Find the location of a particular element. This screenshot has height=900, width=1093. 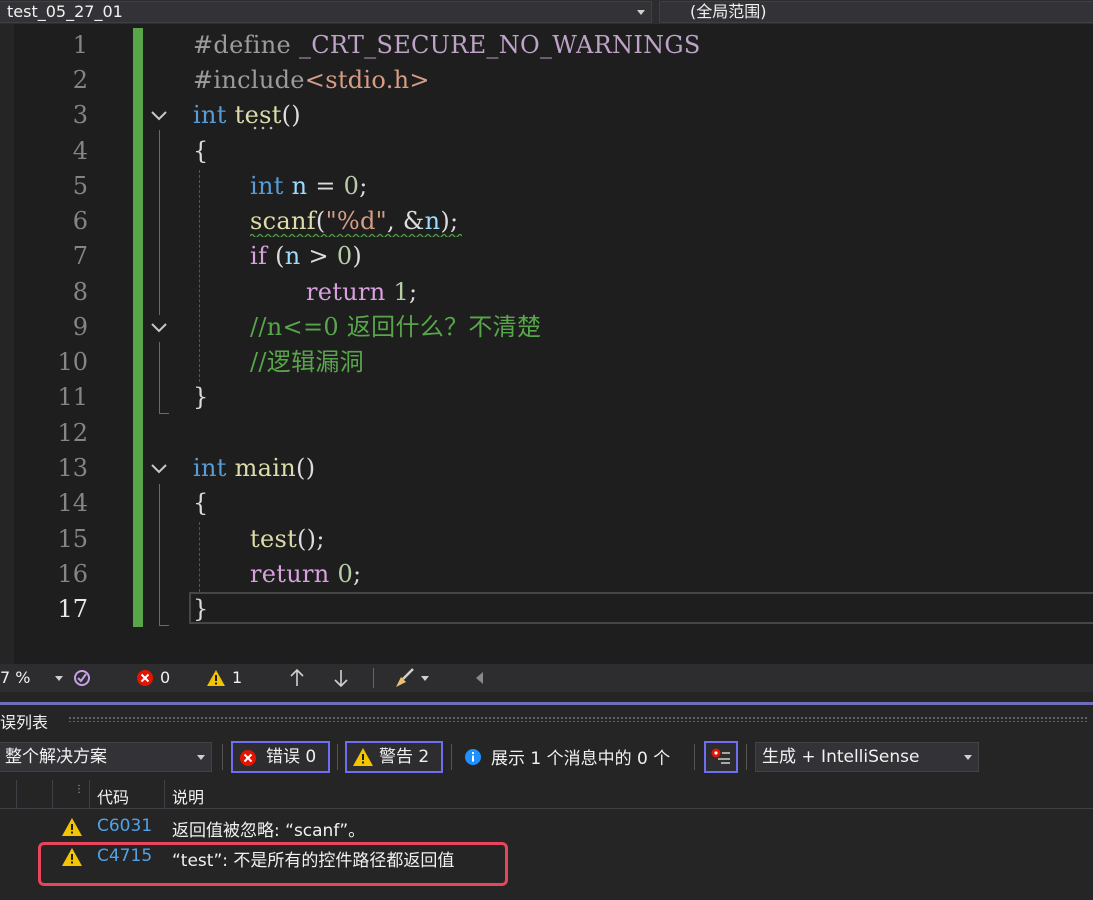

line-number: 1 is located at coordinates (80, 45).